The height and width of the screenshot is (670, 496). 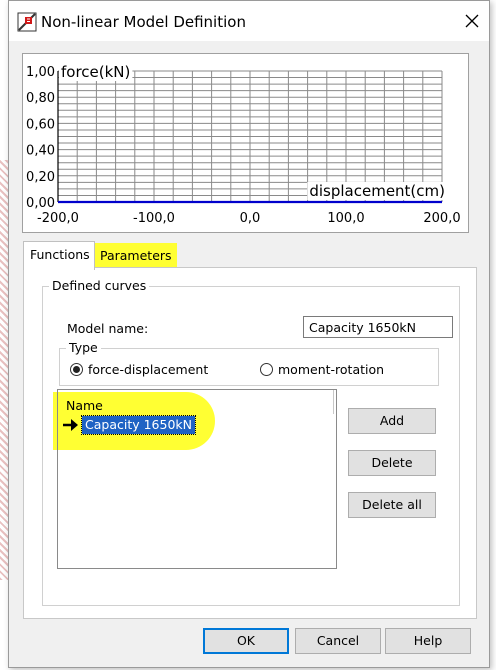 I want to click on tab-parameters: Parameters, so click(x=135, y=256).